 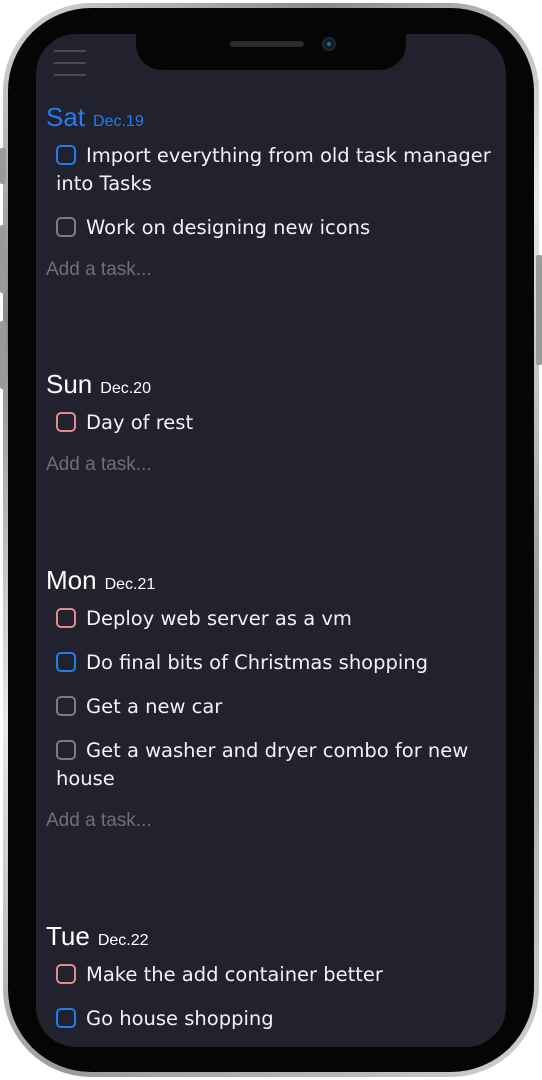 I want to click on day-header: Tue Dec.22, so click(x=274, y=938).